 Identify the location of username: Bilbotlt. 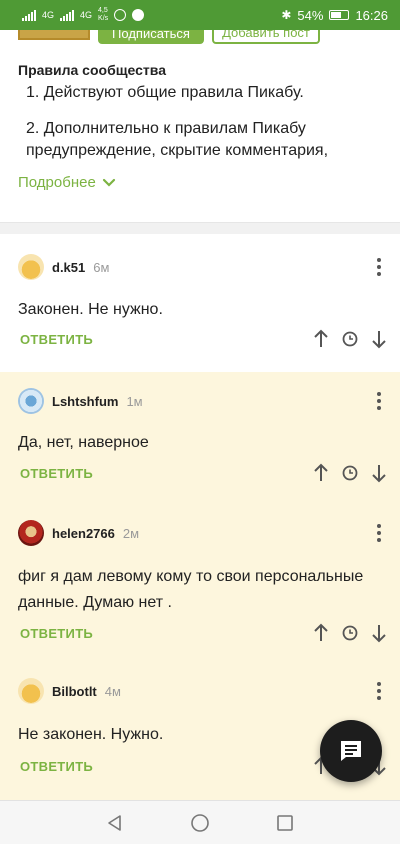
(74, 691).